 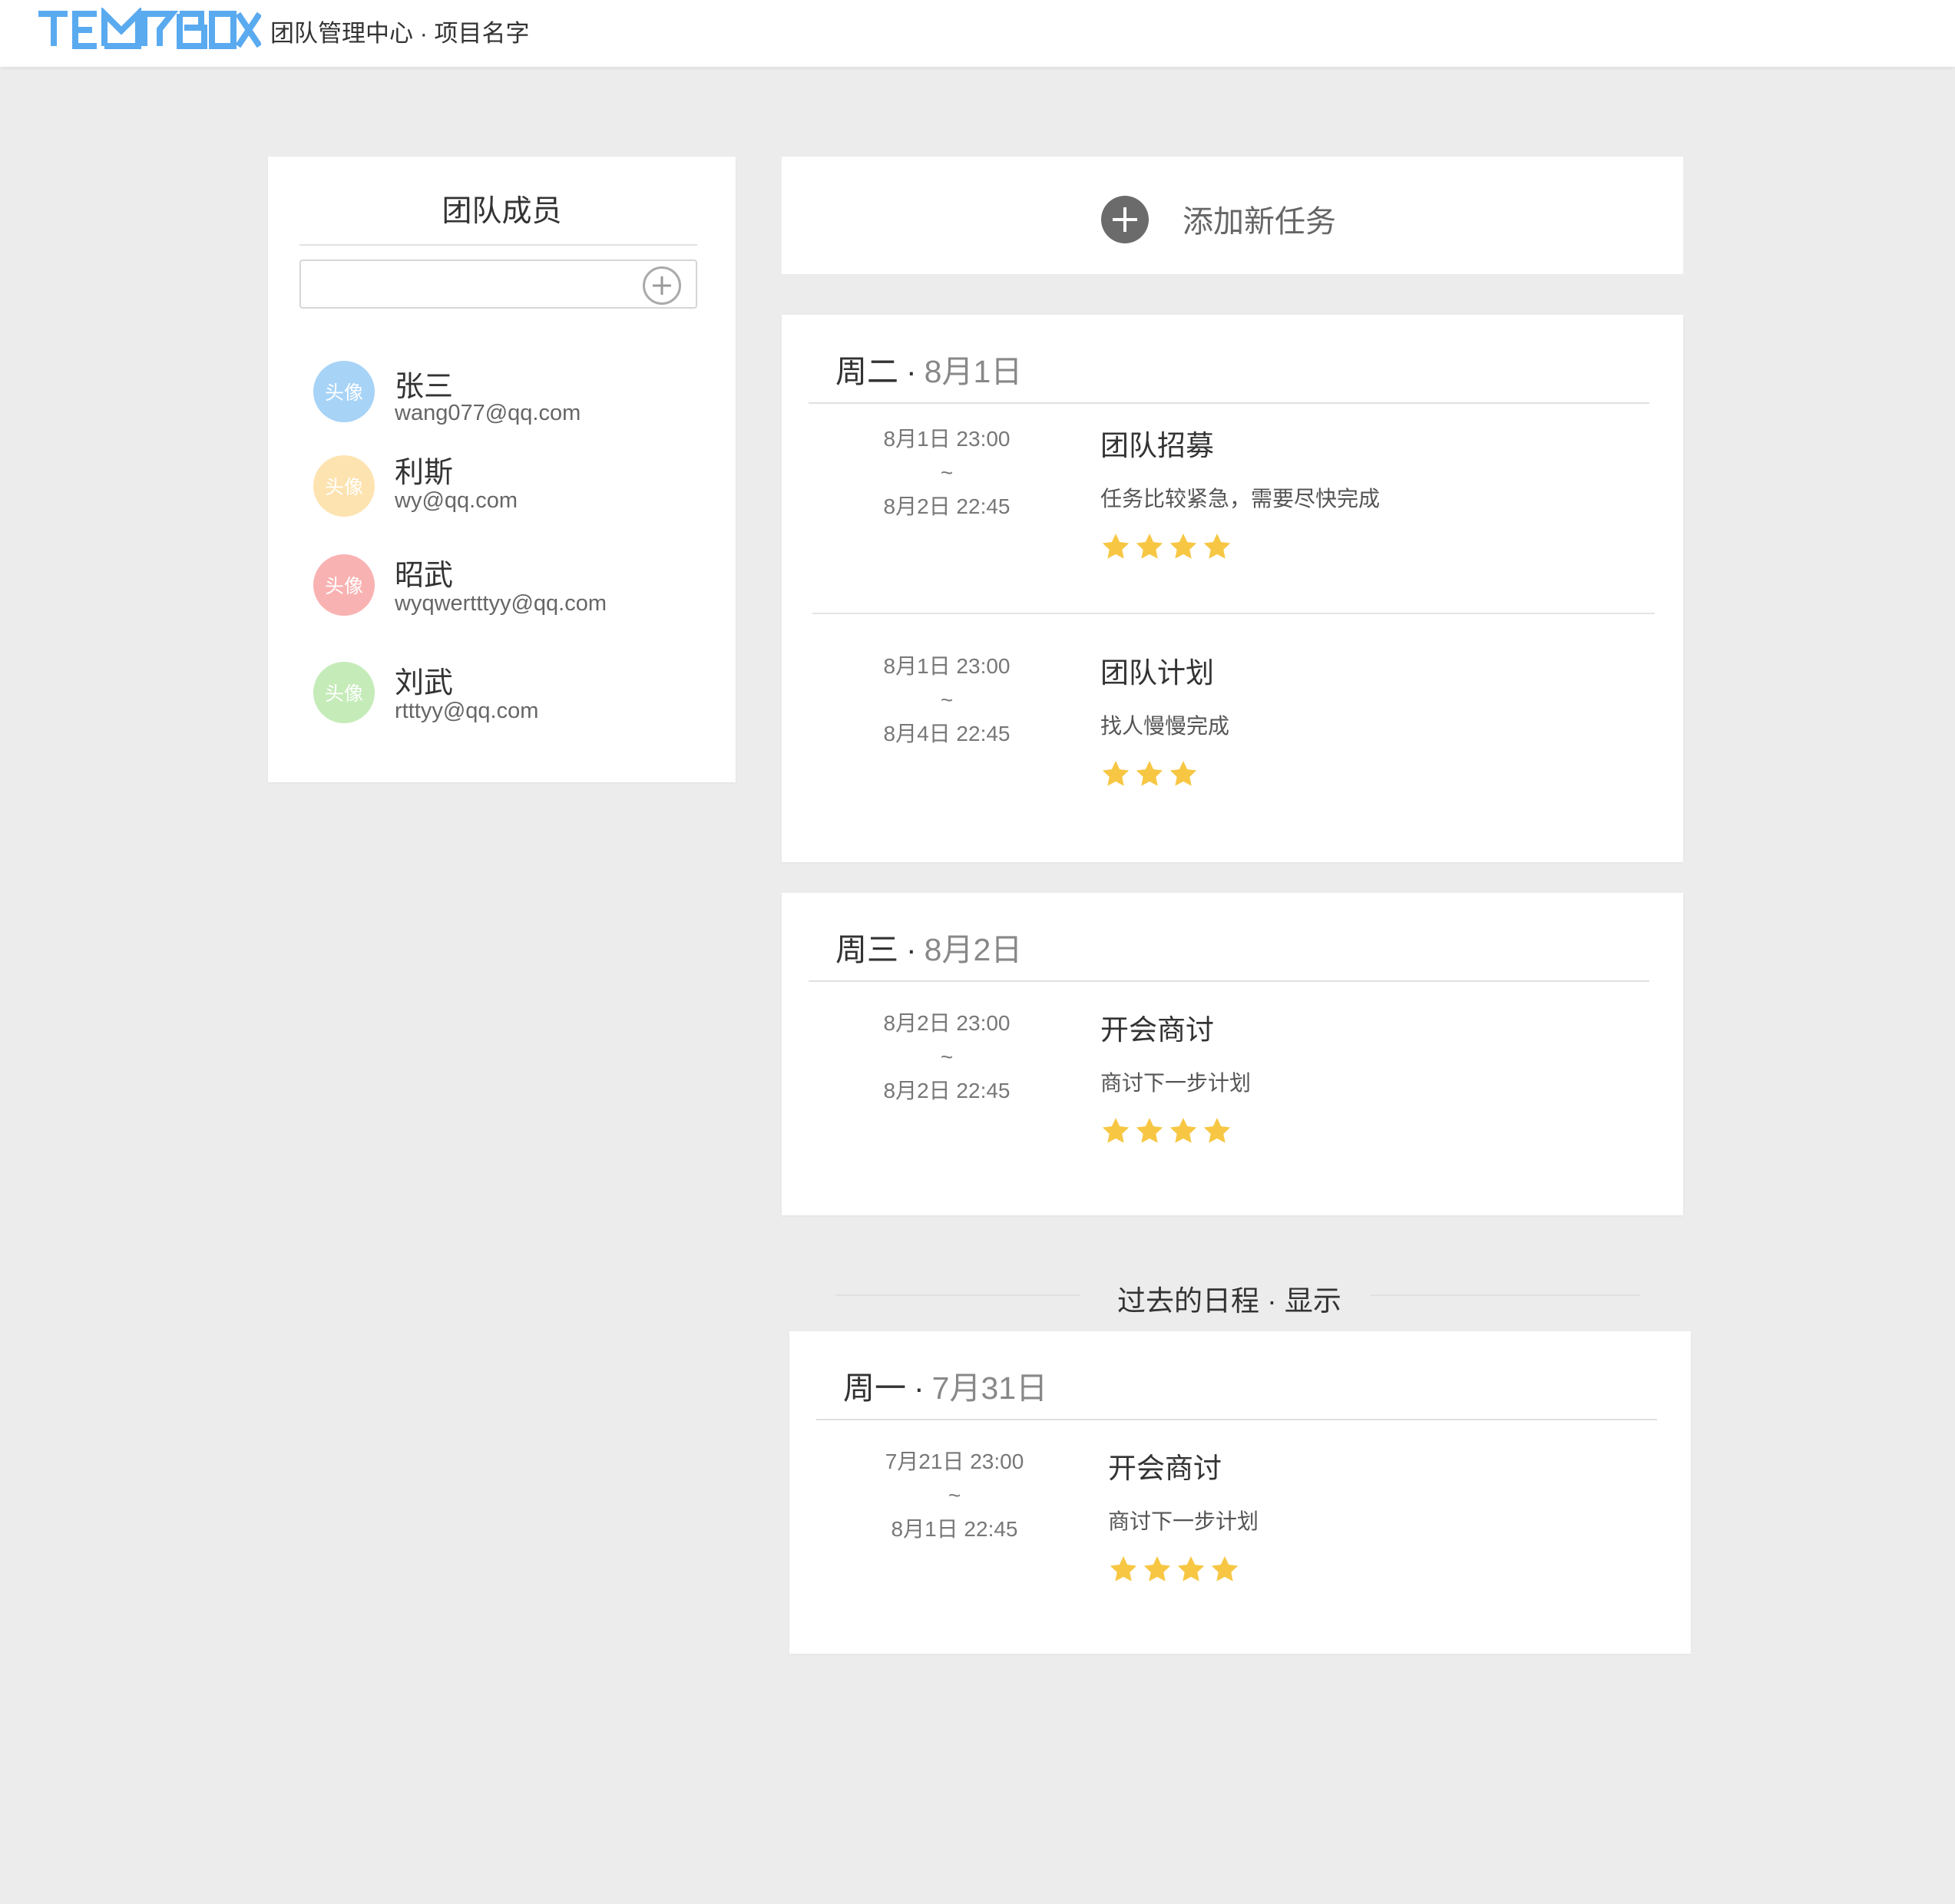 What do you see at coordinates (456, 500) in the screenshot?
I see `member-email: wy@qq.com` at bounding box center [456, 500].